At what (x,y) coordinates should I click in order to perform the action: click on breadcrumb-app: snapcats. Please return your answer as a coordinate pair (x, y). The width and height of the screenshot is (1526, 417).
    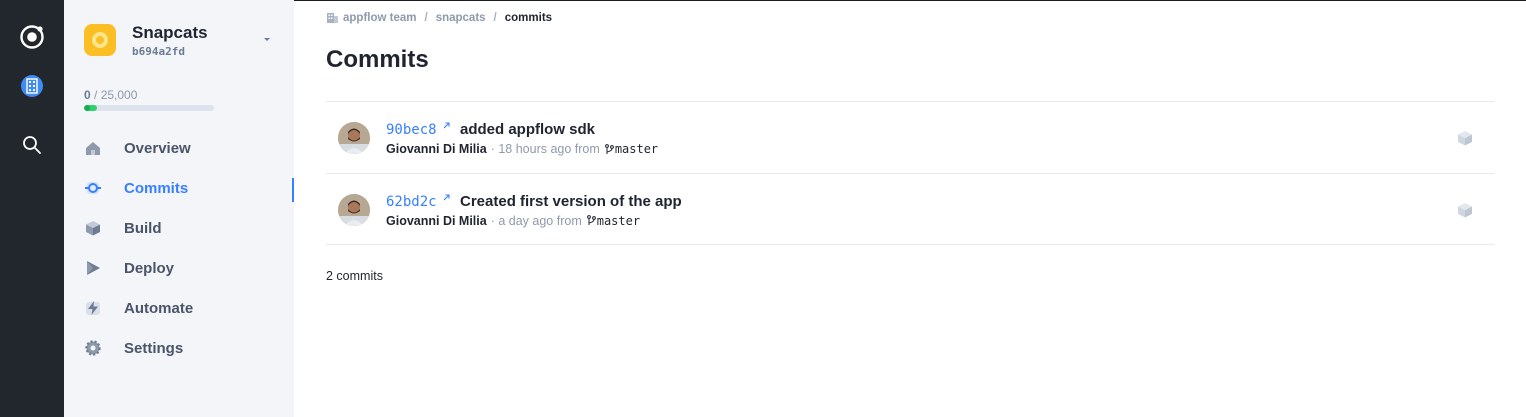
    Looking at the image, I should click on (461, 18).